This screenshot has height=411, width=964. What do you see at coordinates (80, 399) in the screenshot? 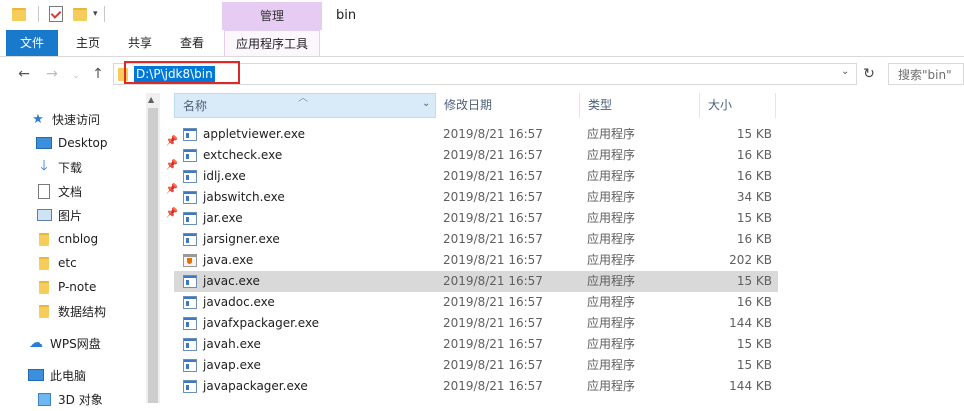
I see `sidebar-item-label: 3D 对象` at bounding box center [80, 399].